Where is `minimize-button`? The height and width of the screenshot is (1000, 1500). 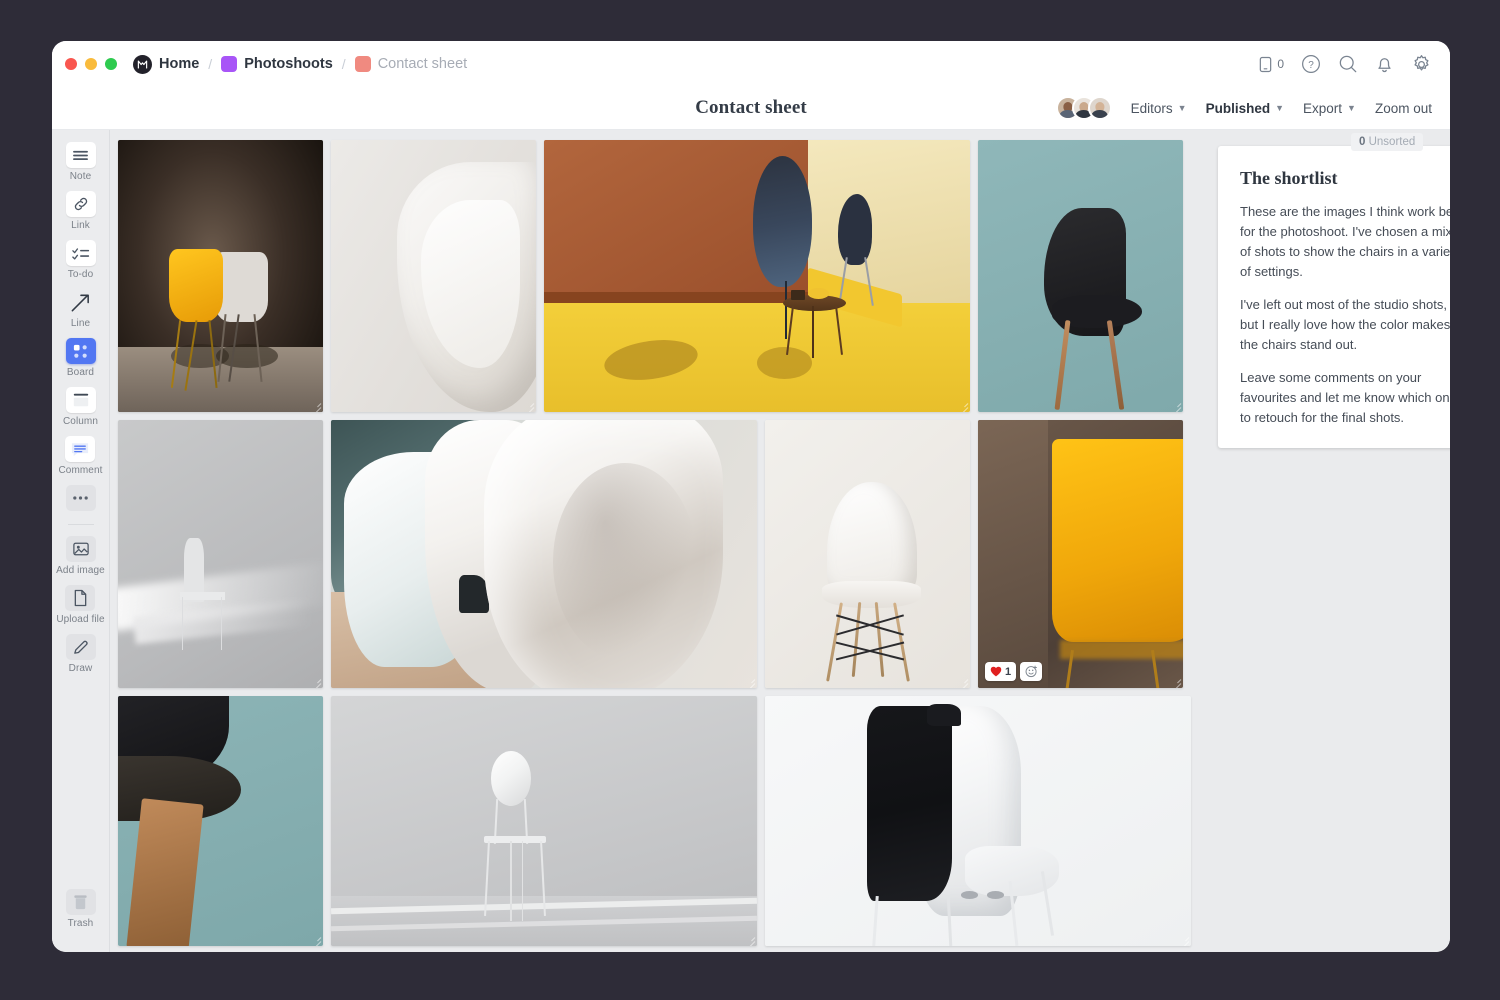
minimize-button is located at coordinates (91, 64).